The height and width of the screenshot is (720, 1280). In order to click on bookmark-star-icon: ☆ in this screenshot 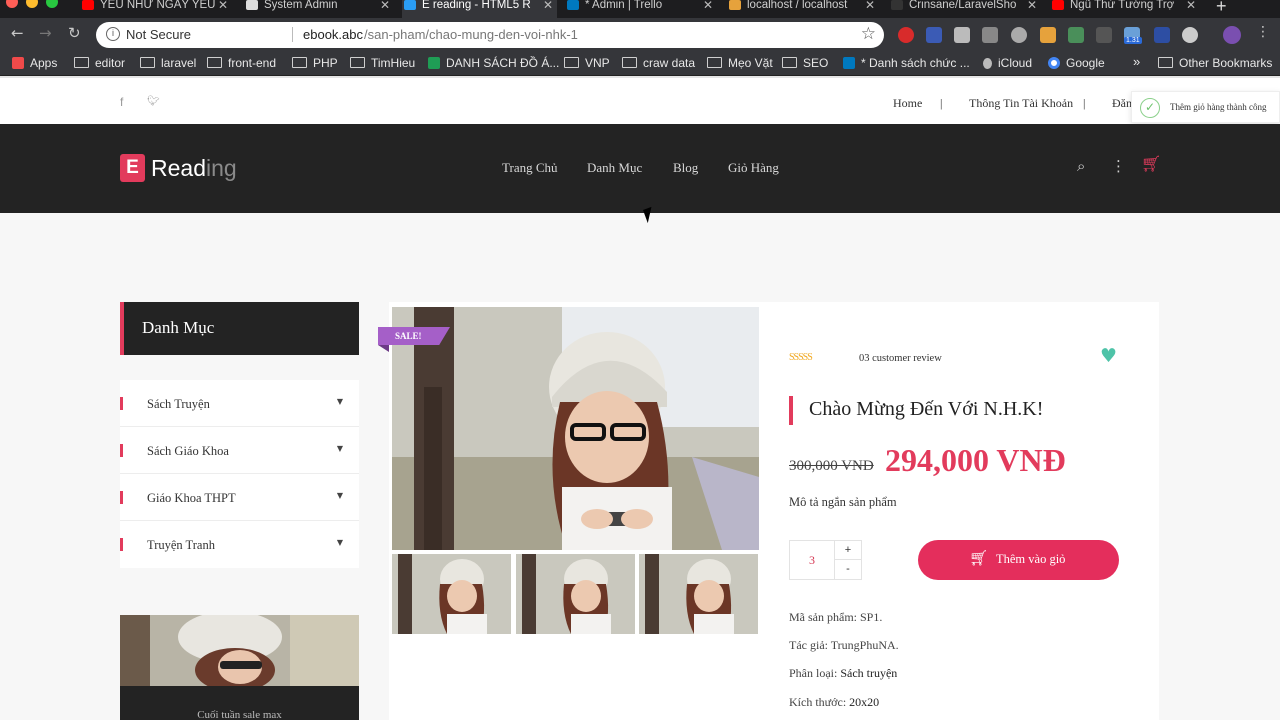, I will do `click(868, 34)`.